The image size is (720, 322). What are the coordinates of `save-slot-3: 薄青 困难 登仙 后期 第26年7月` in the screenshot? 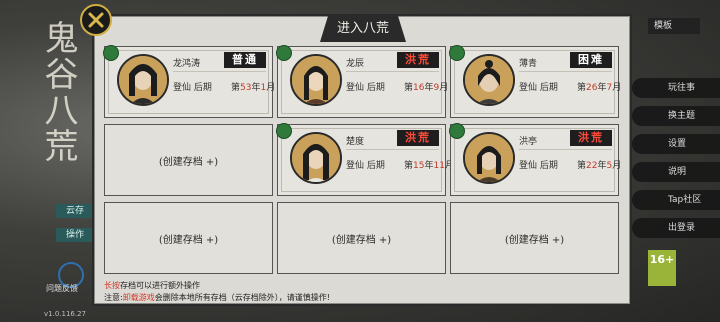 It's located at (535, 81).